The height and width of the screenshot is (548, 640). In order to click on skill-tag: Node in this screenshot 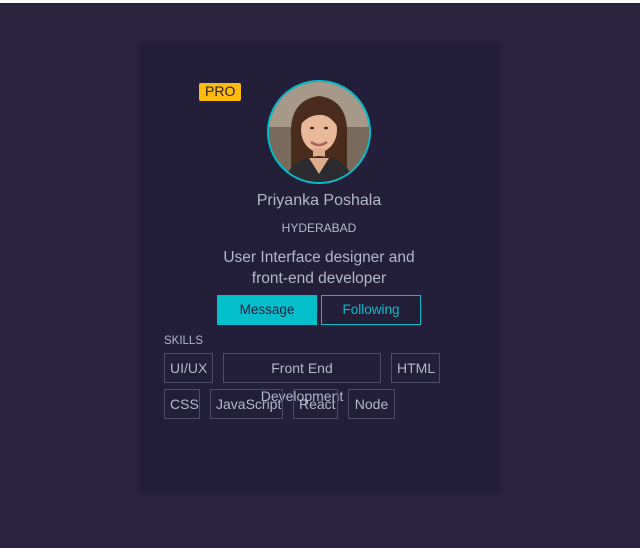, I will do `click(371, 404)`.